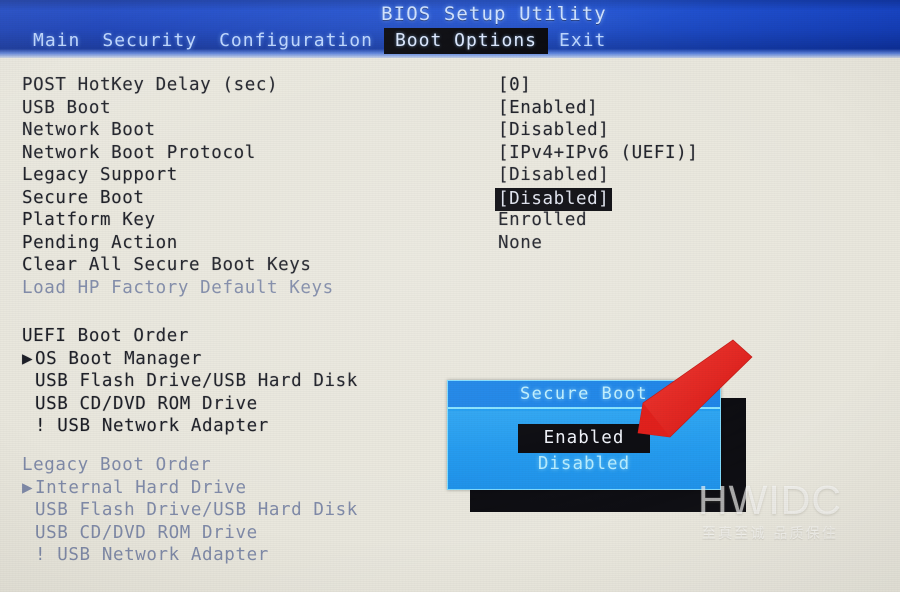  I want to click on setting-label: Load HP Factory Default Keys, so click(178, 287).